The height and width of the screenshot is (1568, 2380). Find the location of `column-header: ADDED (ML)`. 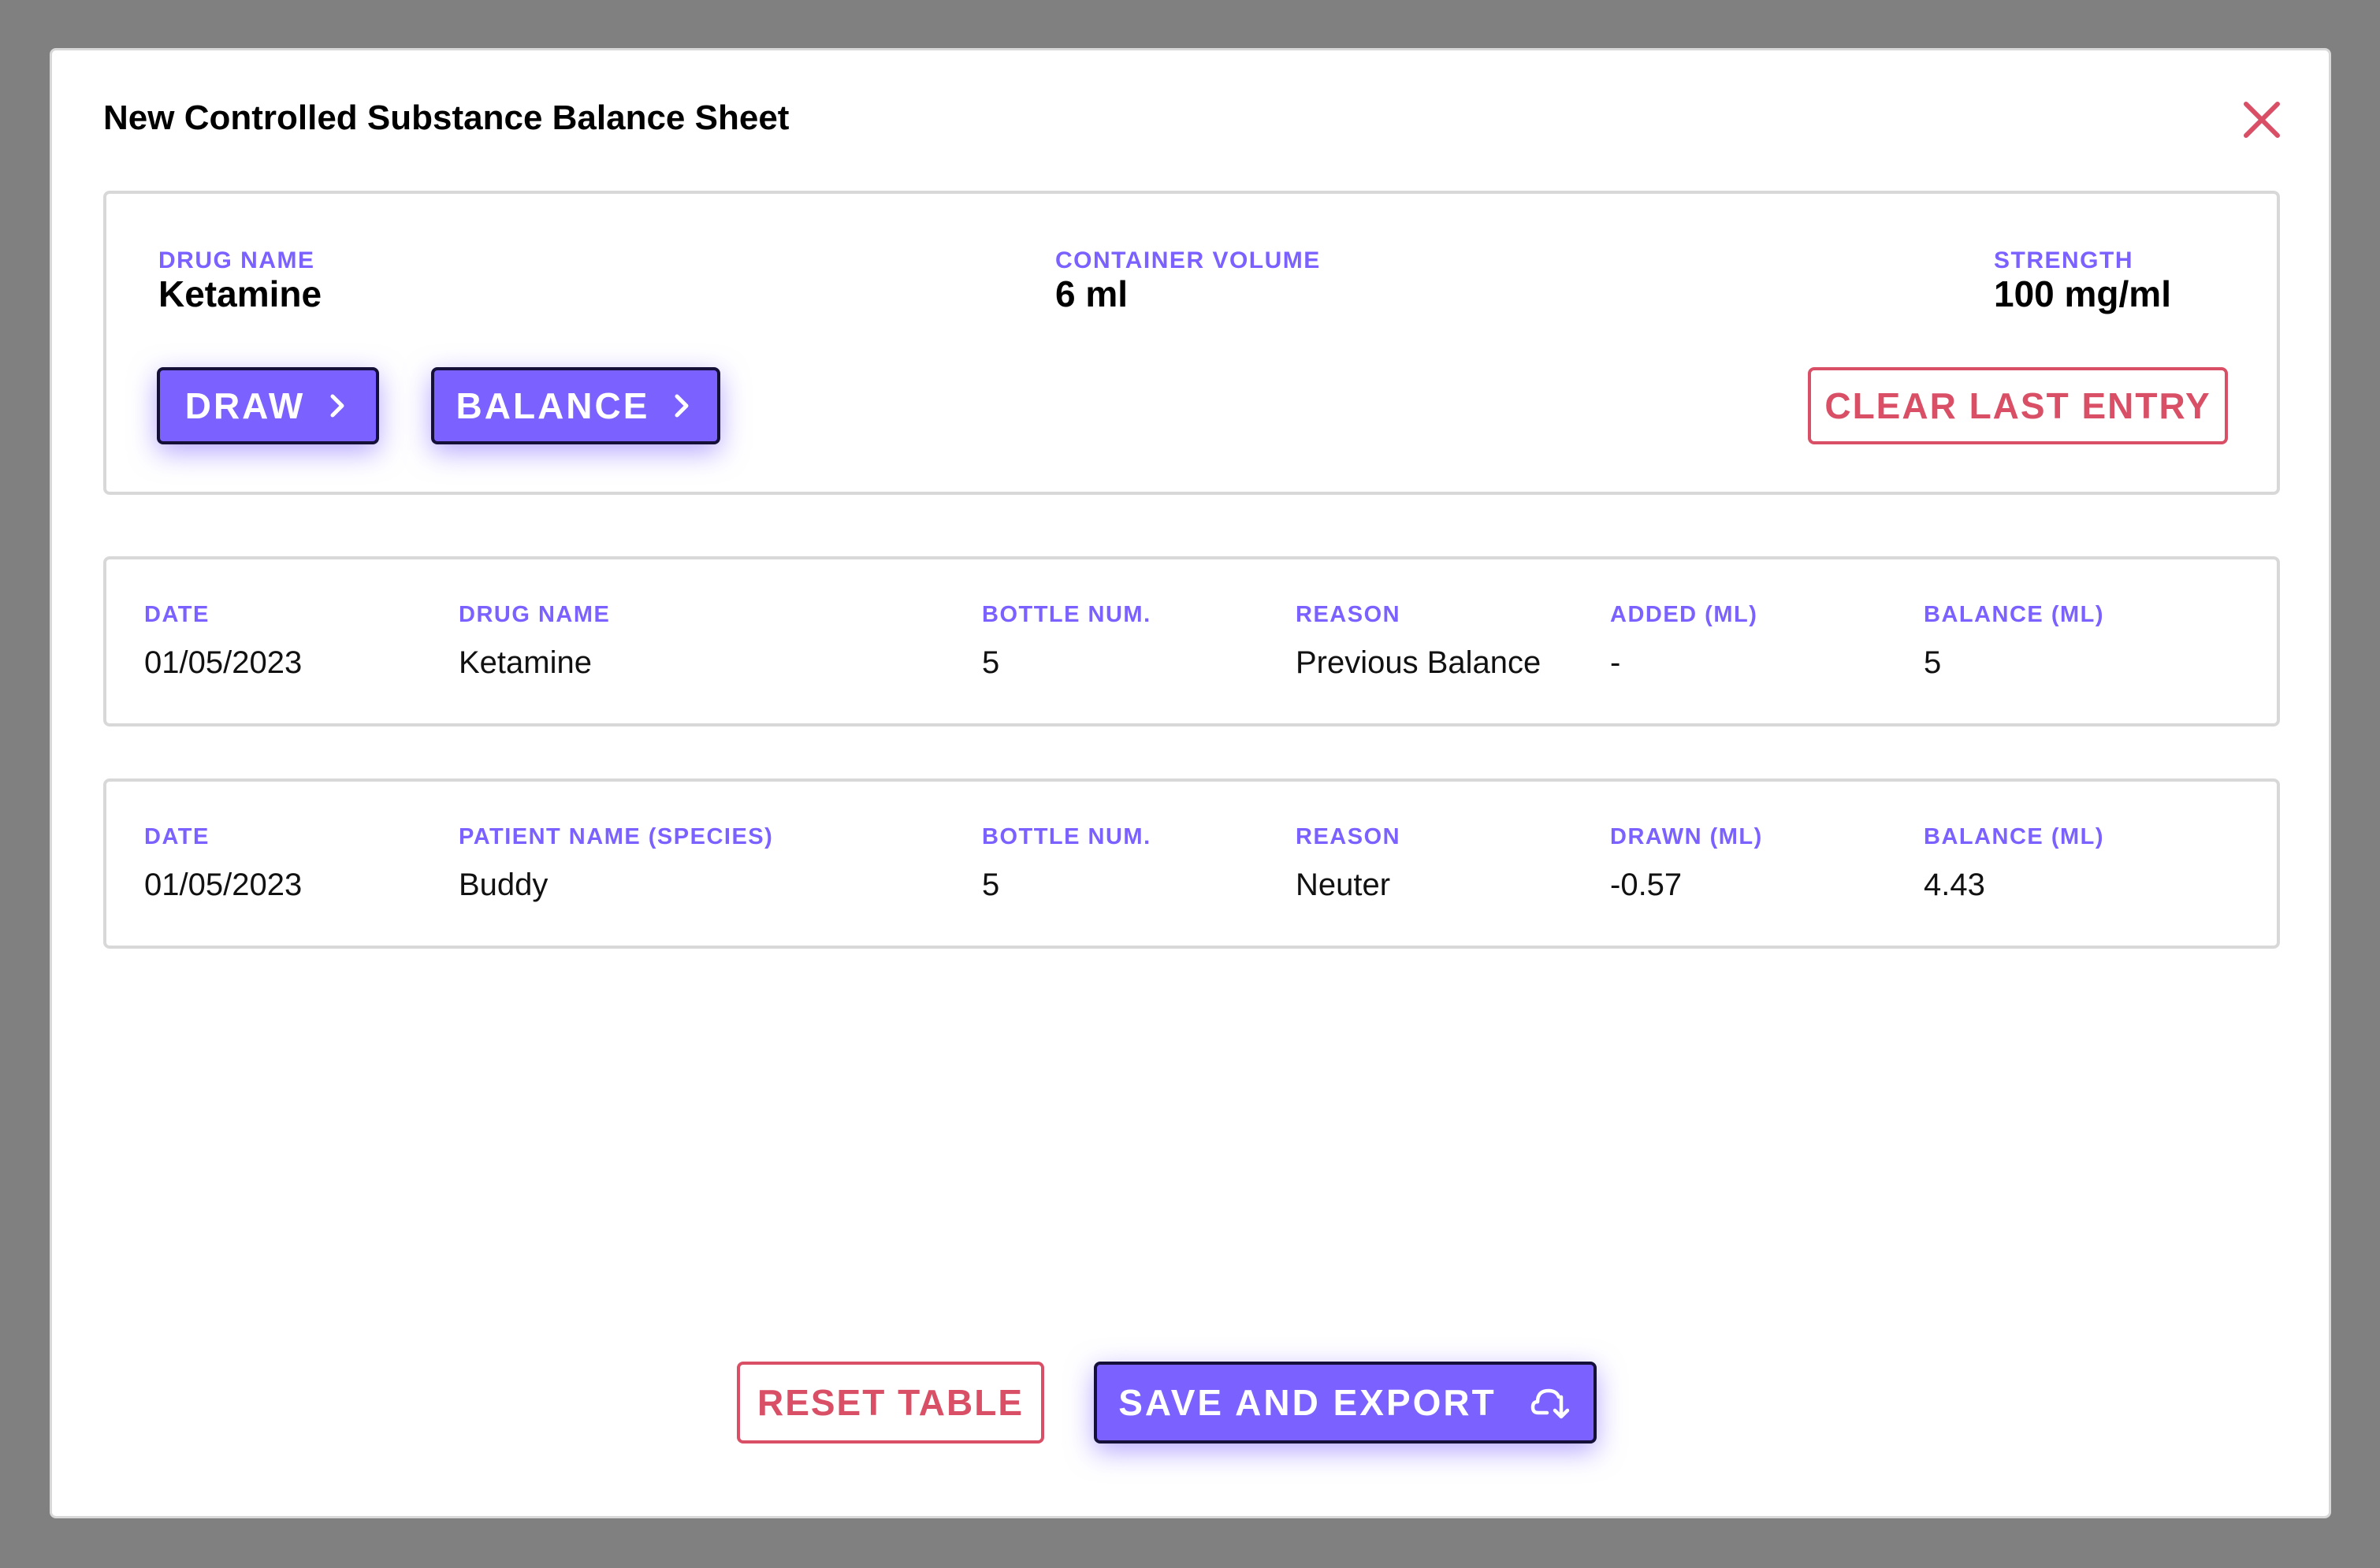

column-header: ADDED (ML) is located at coordinates (1684, 614).